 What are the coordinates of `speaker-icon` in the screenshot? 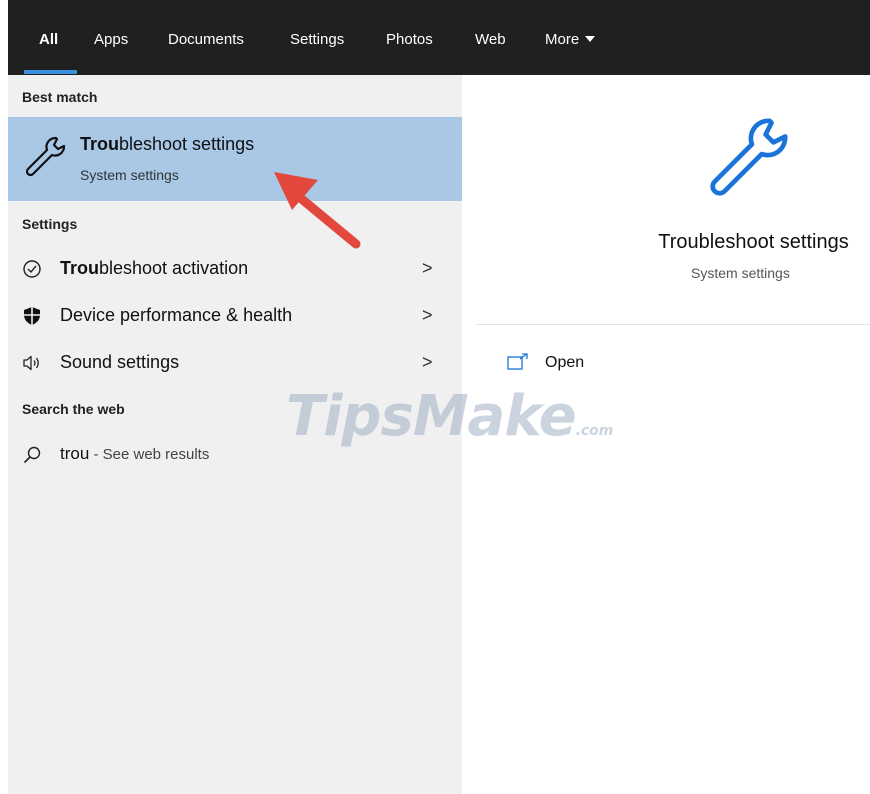 It's located at (31, 363).